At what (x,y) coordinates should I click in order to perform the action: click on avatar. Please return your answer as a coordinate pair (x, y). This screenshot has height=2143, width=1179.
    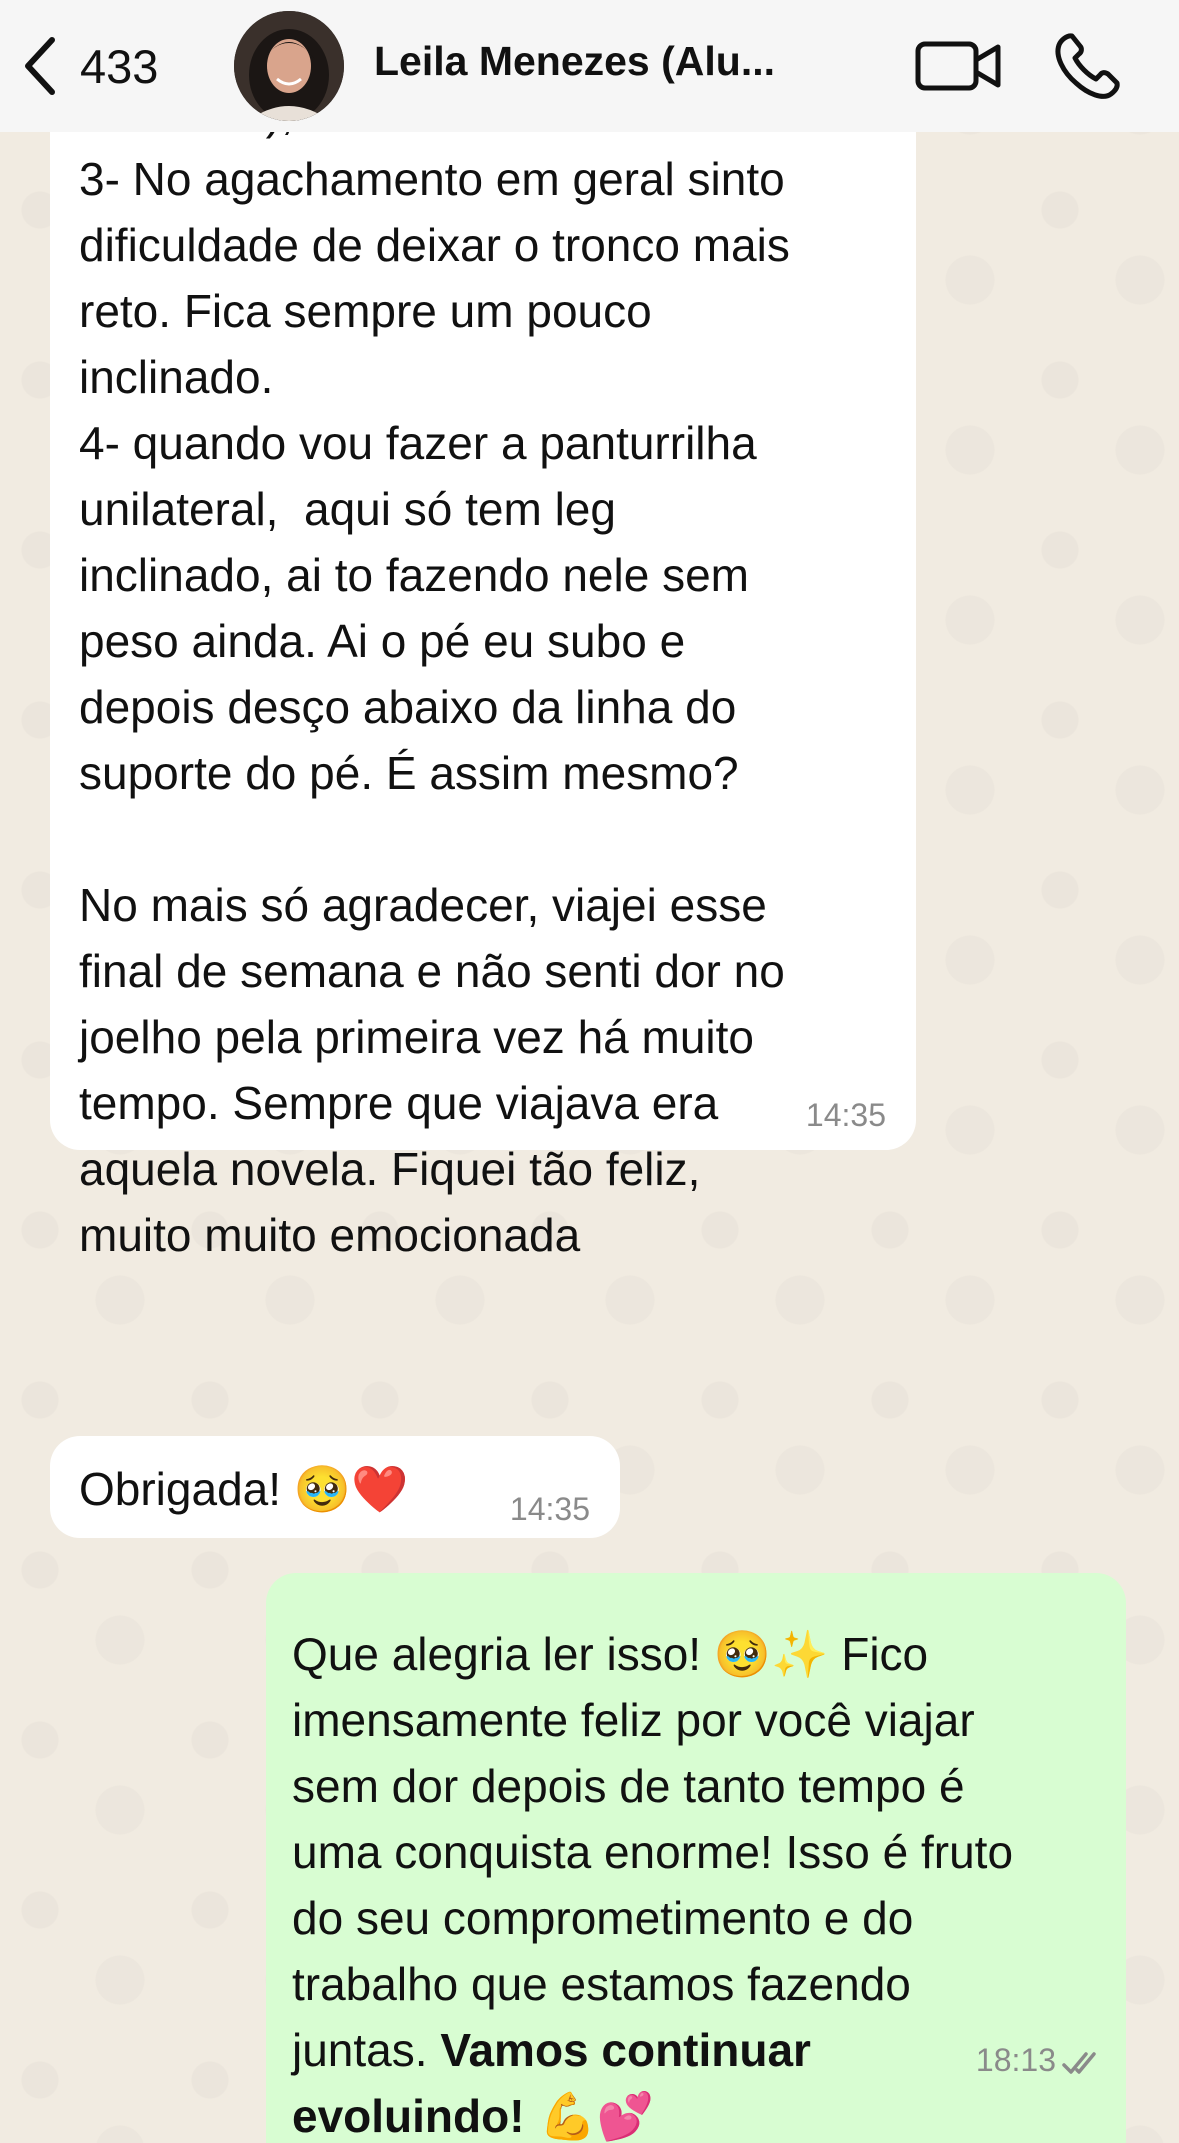
    Looking at the image, I should click on (289, 66).